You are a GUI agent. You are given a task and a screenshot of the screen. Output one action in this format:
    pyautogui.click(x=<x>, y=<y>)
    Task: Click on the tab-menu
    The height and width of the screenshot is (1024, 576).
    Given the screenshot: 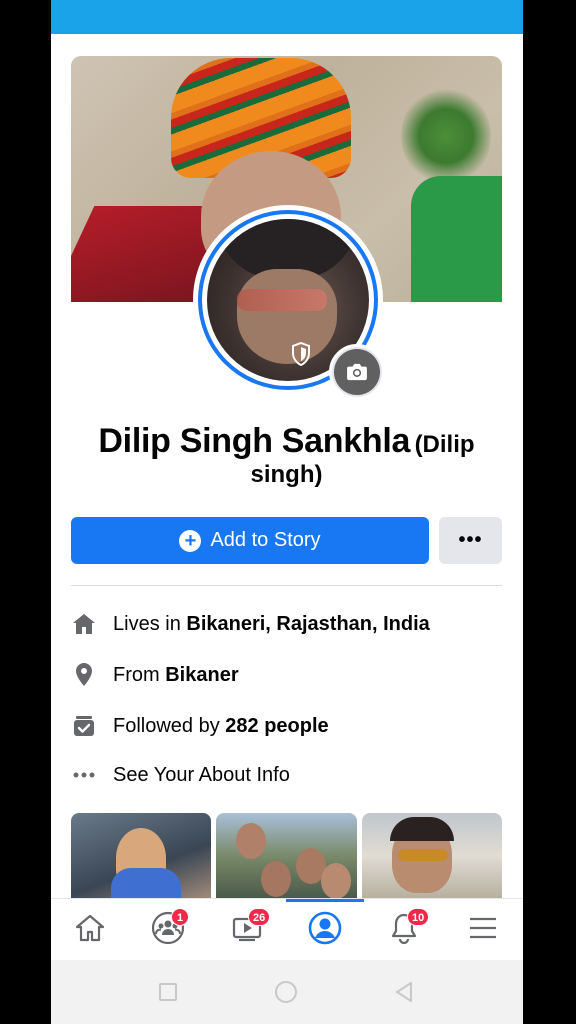 What is the action you would take?
    pyautogui.click(x=483, y=930)
    